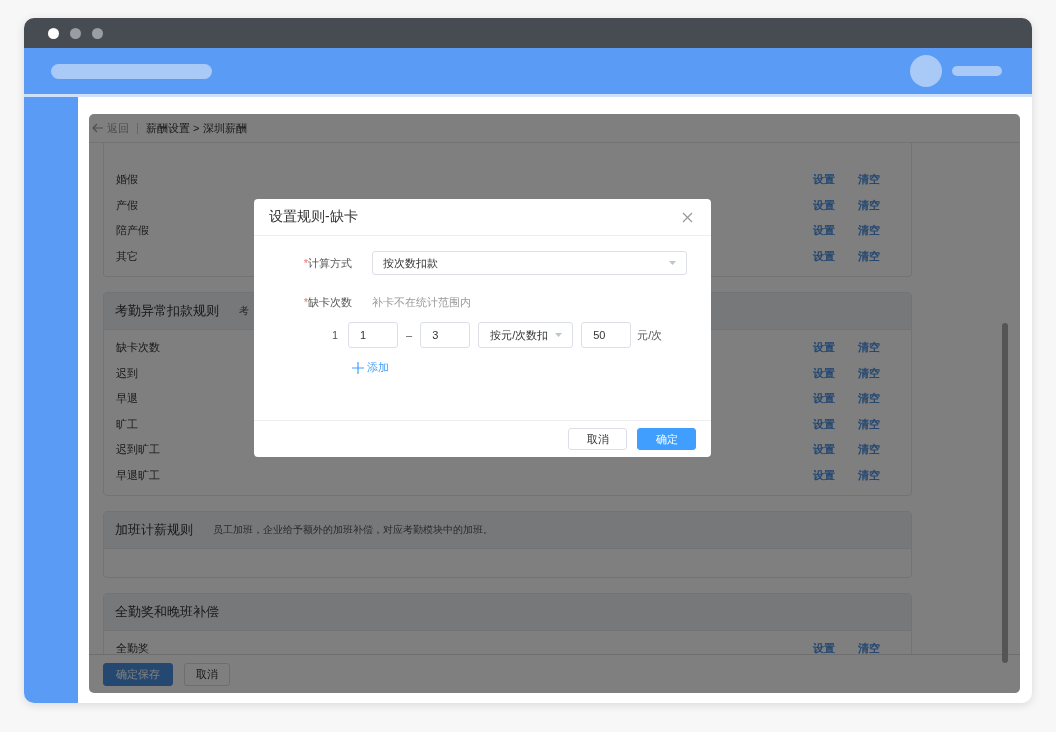 This screenshot has width=1056, height=732. What do you see at coordinates (132, 231) in the screenshot?
I see `rule-label: 陪产假` at bounding box center [132, 231].